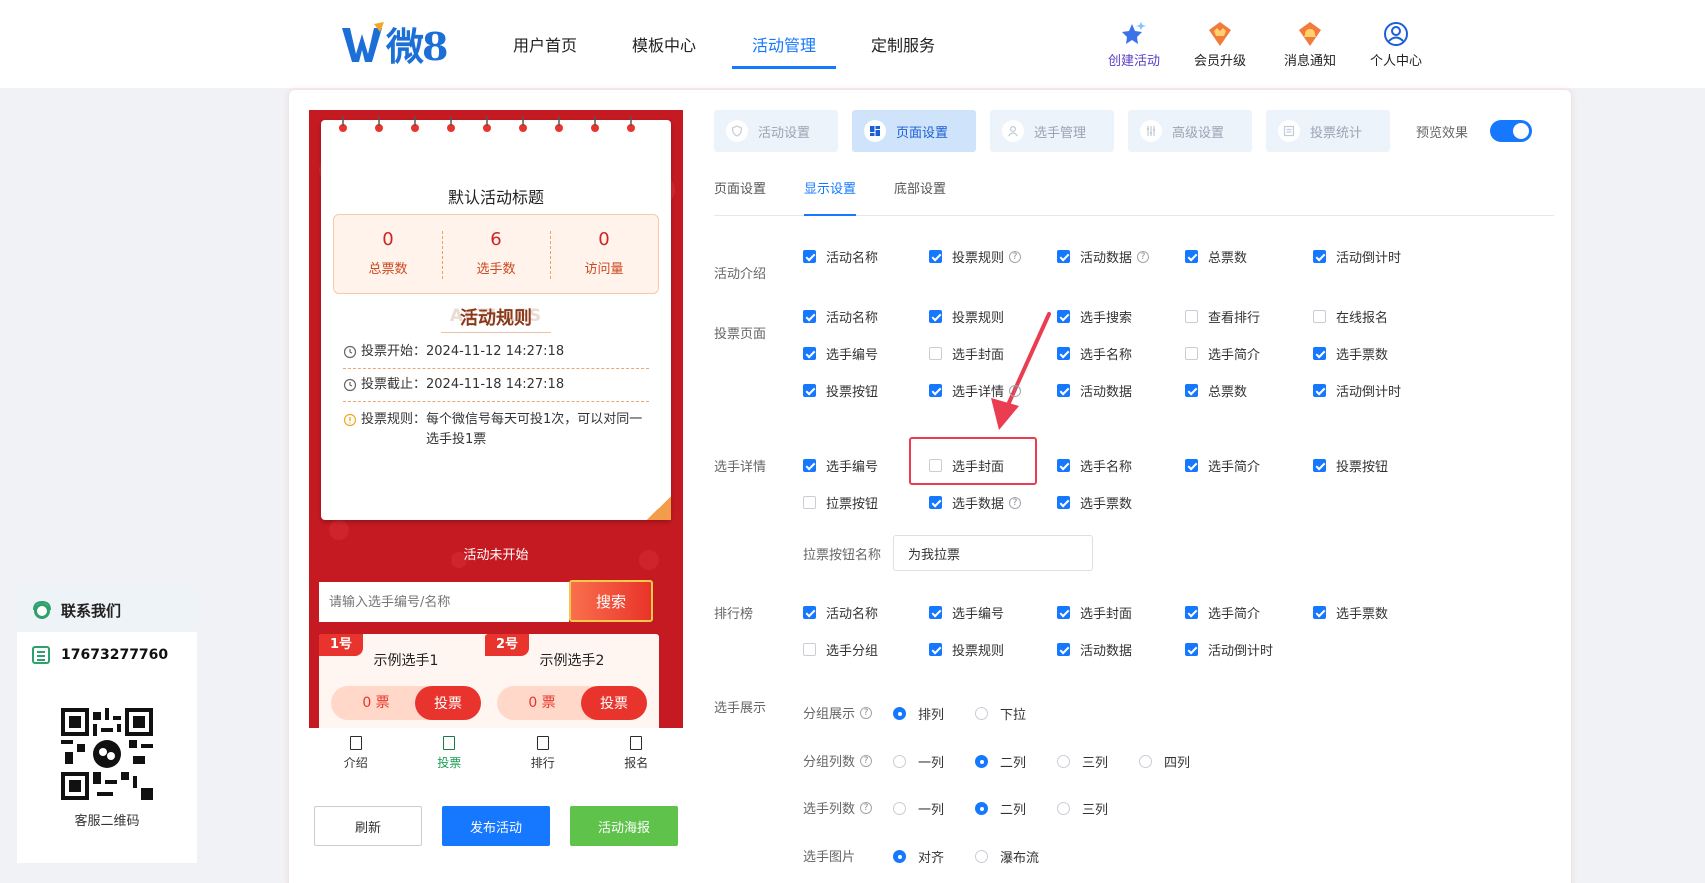 The image size is (1705, 883). I want to click on rank-option-checkbox: 活动数据, so click(1094, 649).